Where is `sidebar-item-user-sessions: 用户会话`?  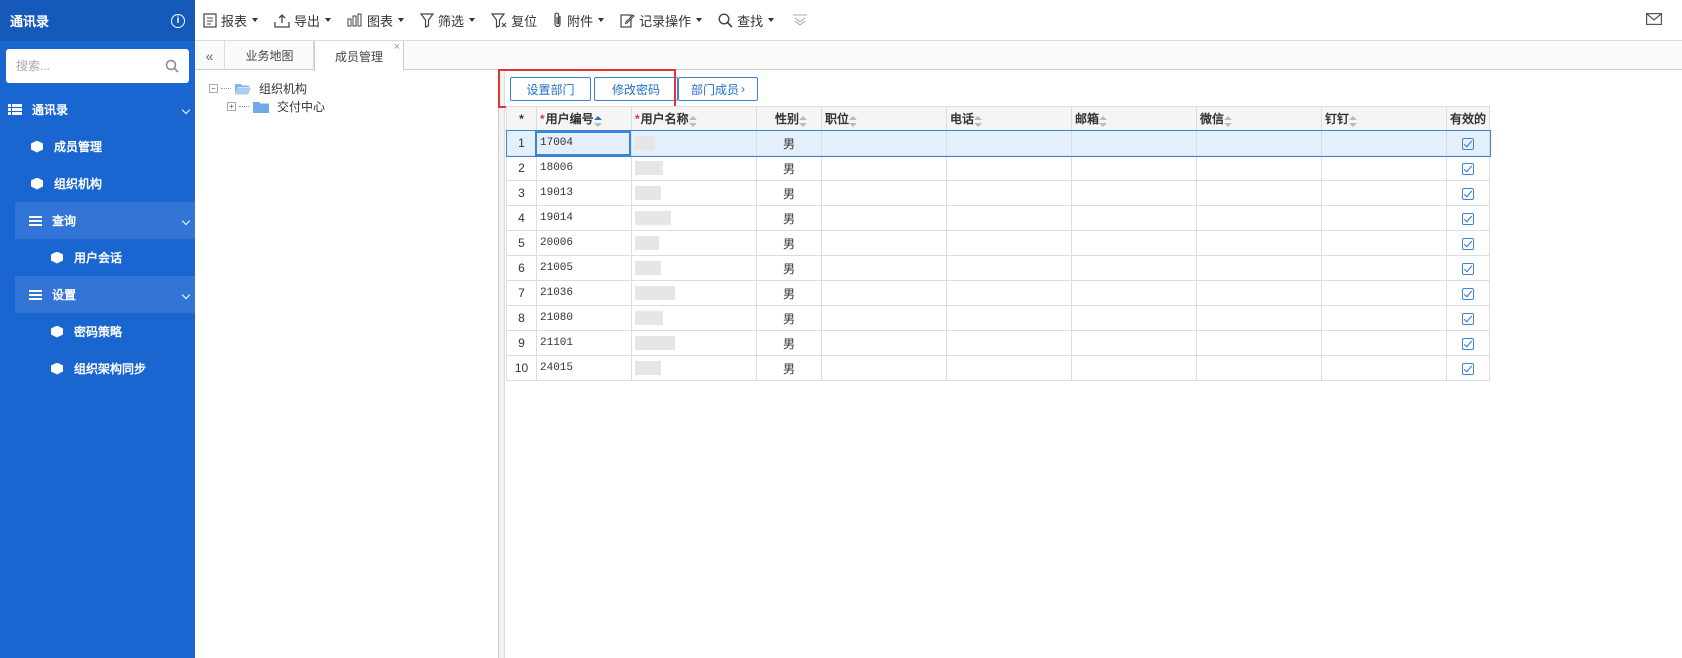
sidebar-item-user-sessions: 用户会话 is located at coordinates (97, 257).